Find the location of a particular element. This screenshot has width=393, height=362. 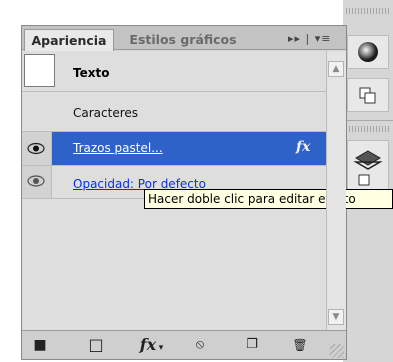

tooltip: Hacer doble clic para editar efecto is located at coordinates (268, 199).